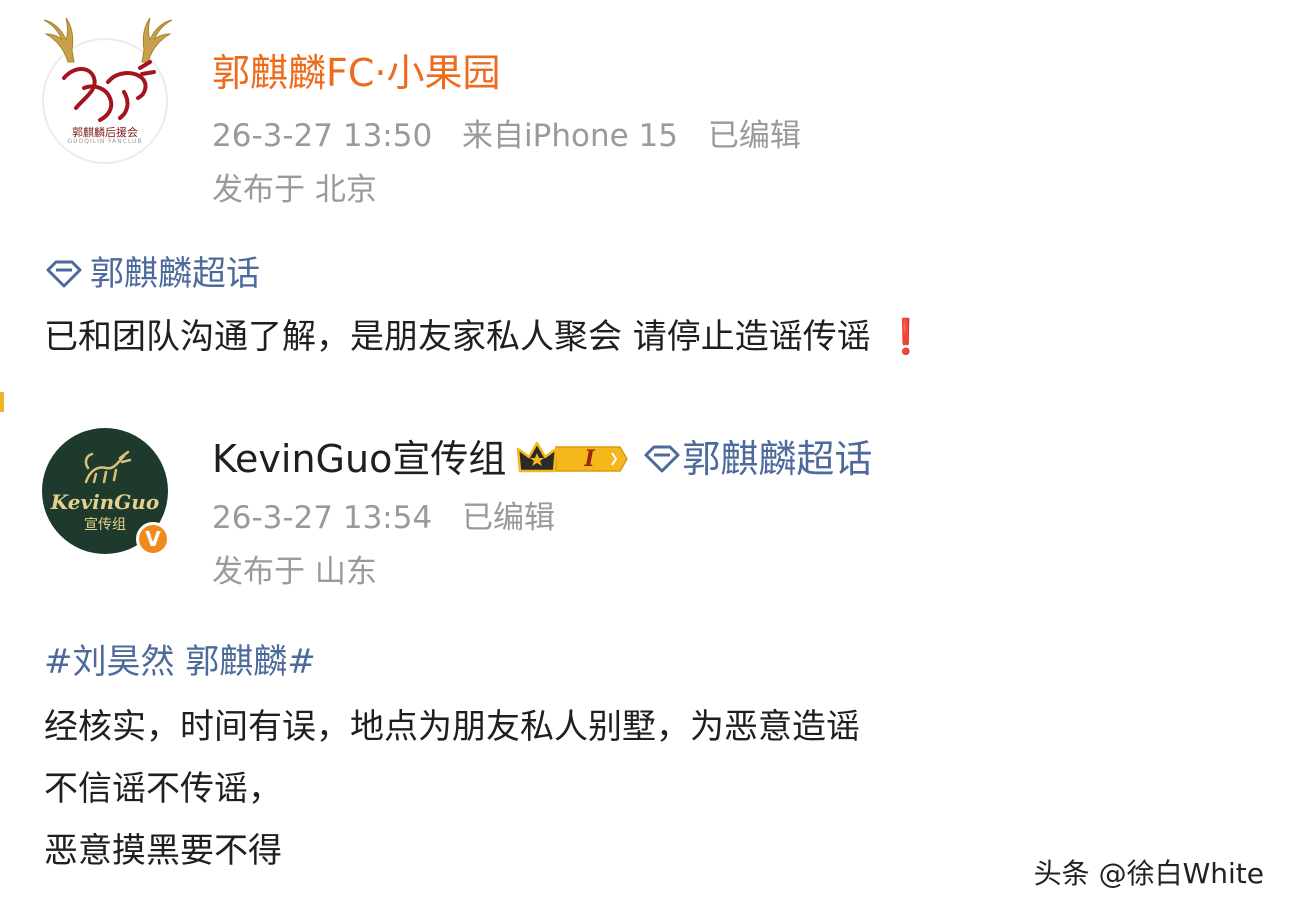 The height and width of the screenshot is (914, 1290). What do you see at coordinates (322, 518) in the screenshot?
I see `post-time: 26-3-27 13:54` at bounding box center [322, 518].